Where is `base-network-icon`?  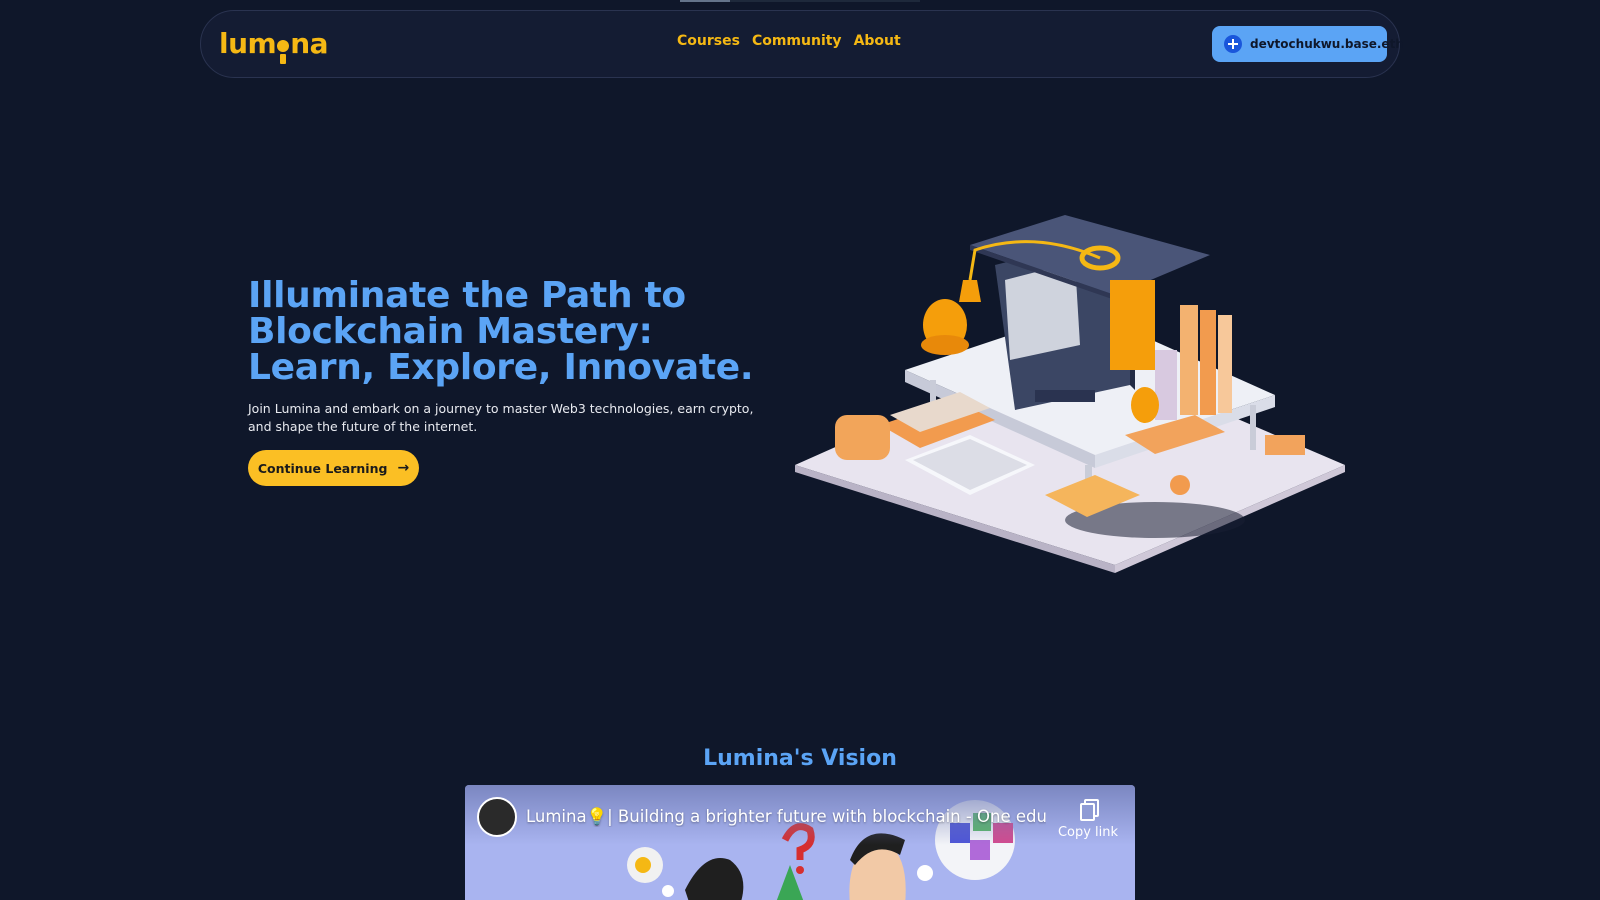
base-network-icon is located at coordinates (1233, 44).